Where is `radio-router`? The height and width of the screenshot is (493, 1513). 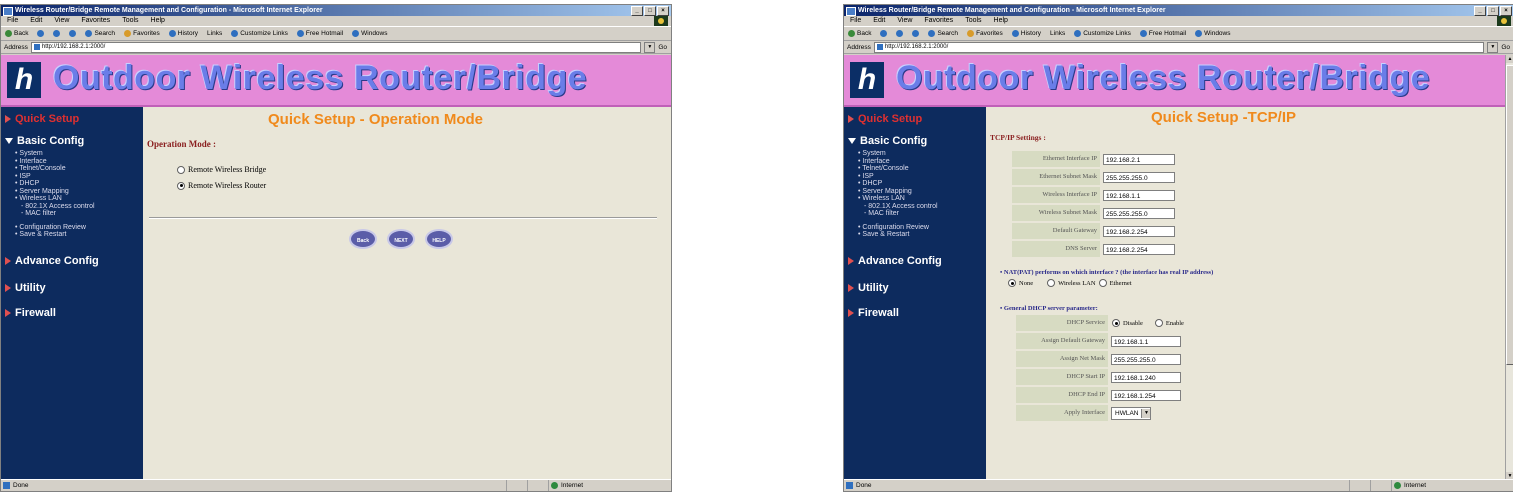
radio-router is located at coordinates (181, 185).